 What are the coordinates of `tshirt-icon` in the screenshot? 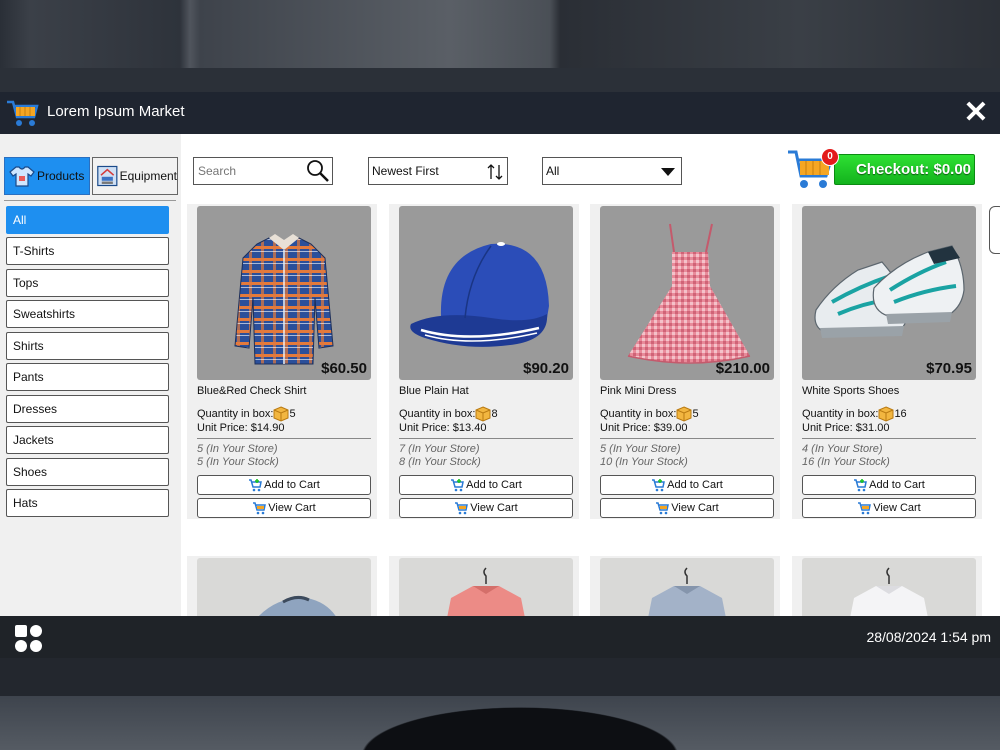 It's located at (22, 176).